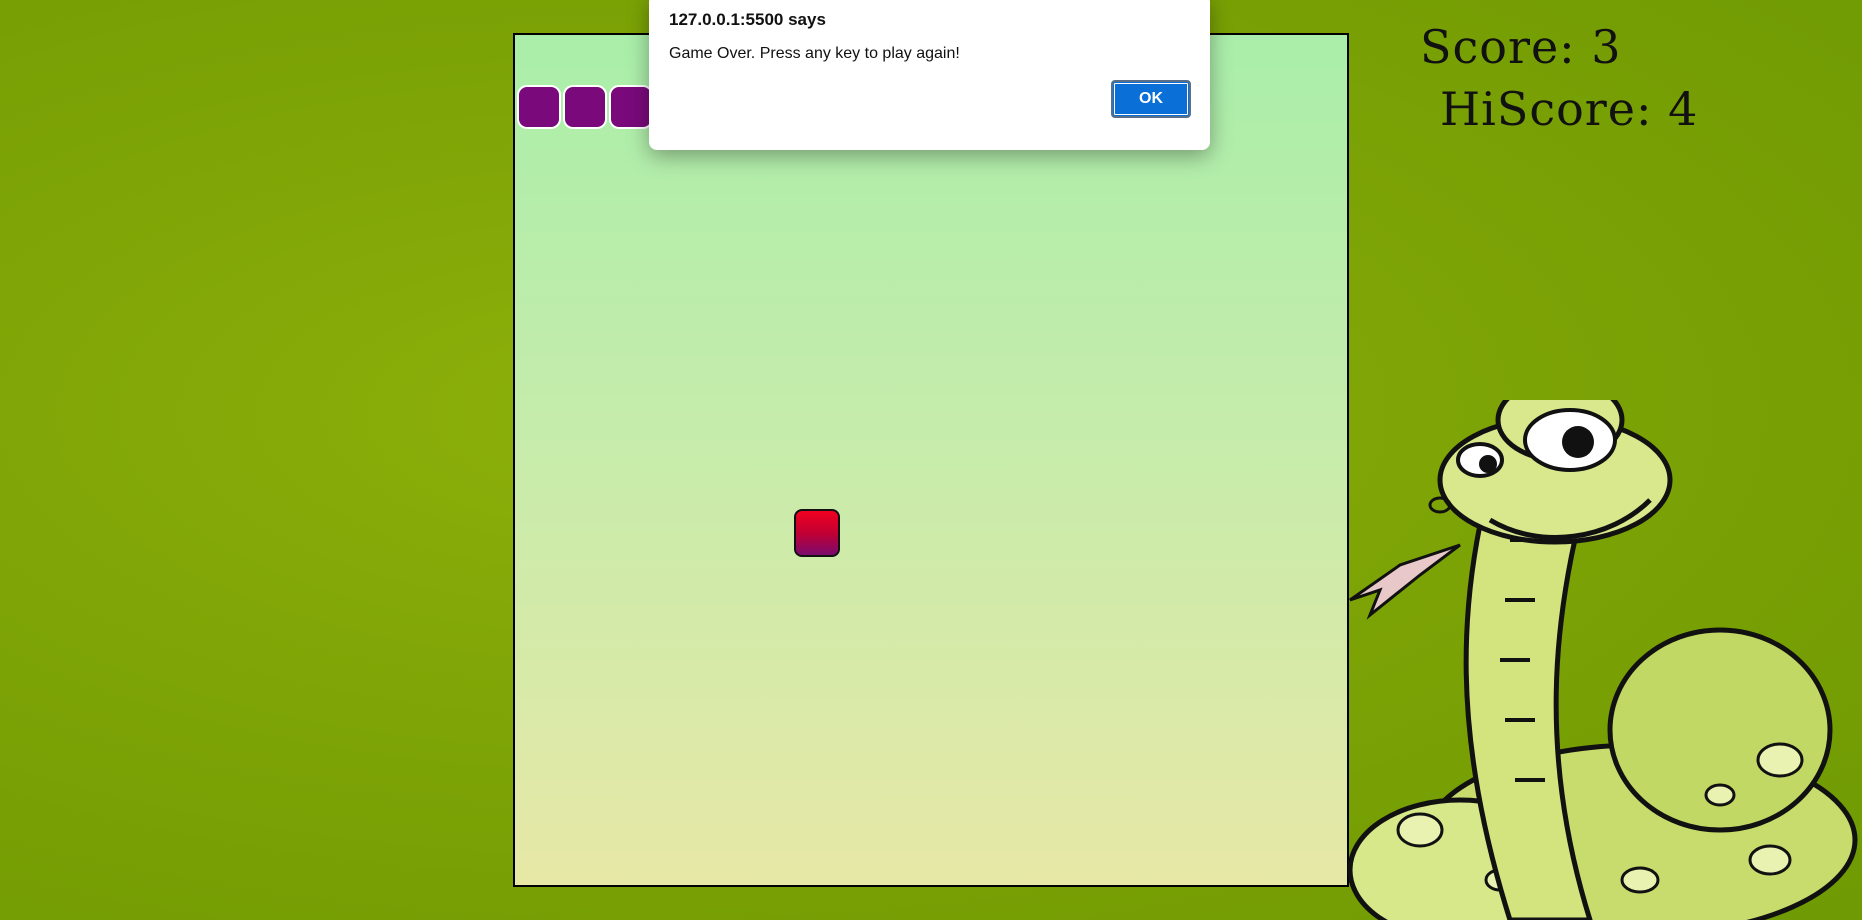  What do you see at coordinates (1521, 47) in the screenshot?
I see `score-display: Score: 3` at bounding box center [1521, 47].